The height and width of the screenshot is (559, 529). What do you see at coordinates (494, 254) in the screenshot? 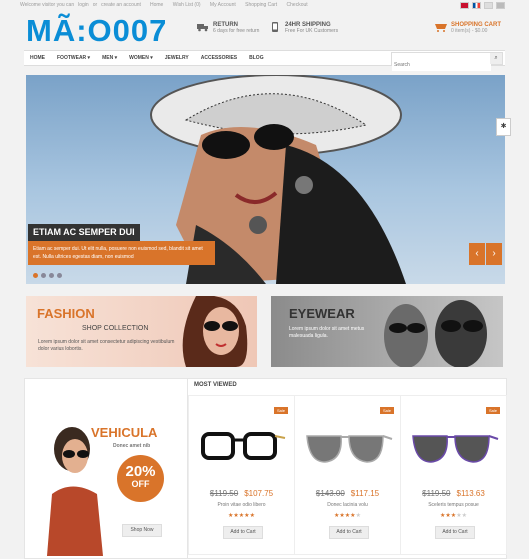
I see `chevron-right-icon: ›` at bounding box center [494, 254].